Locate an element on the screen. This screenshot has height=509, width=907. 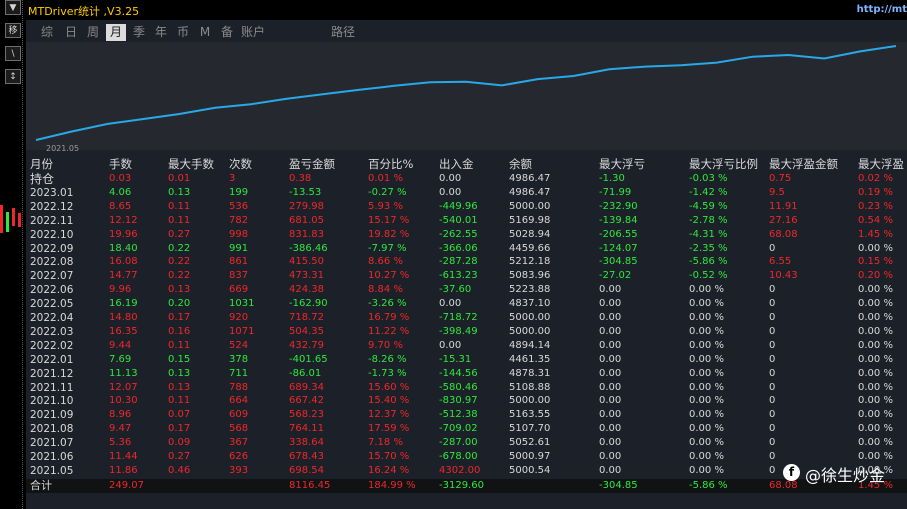
price-candle is located at coordinates (19, 220).